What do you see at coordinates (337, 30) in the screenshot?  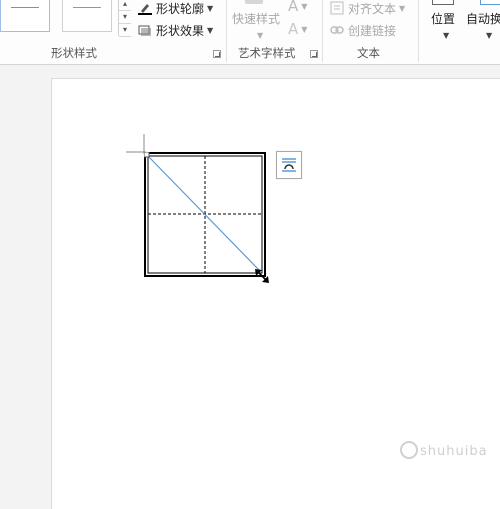 I see `link-icon` at bounding box center [337, 30].